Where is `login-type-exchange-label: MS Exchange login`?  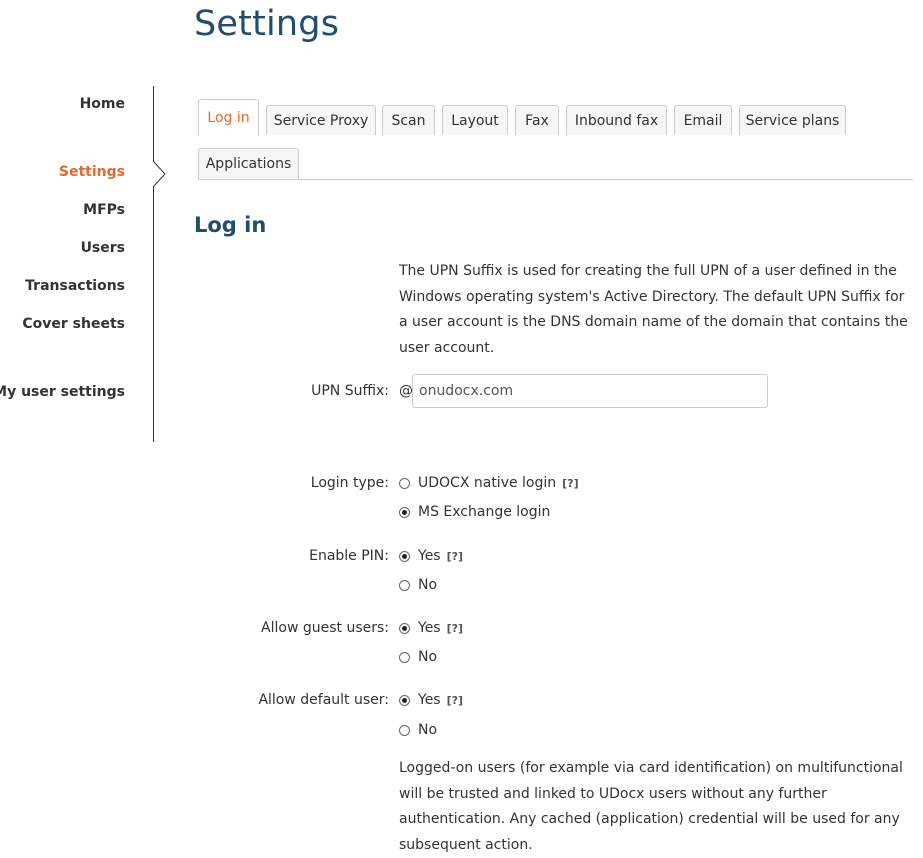
login-type-exchange-label: MS Exchange login is located at coordinates (484, 512).